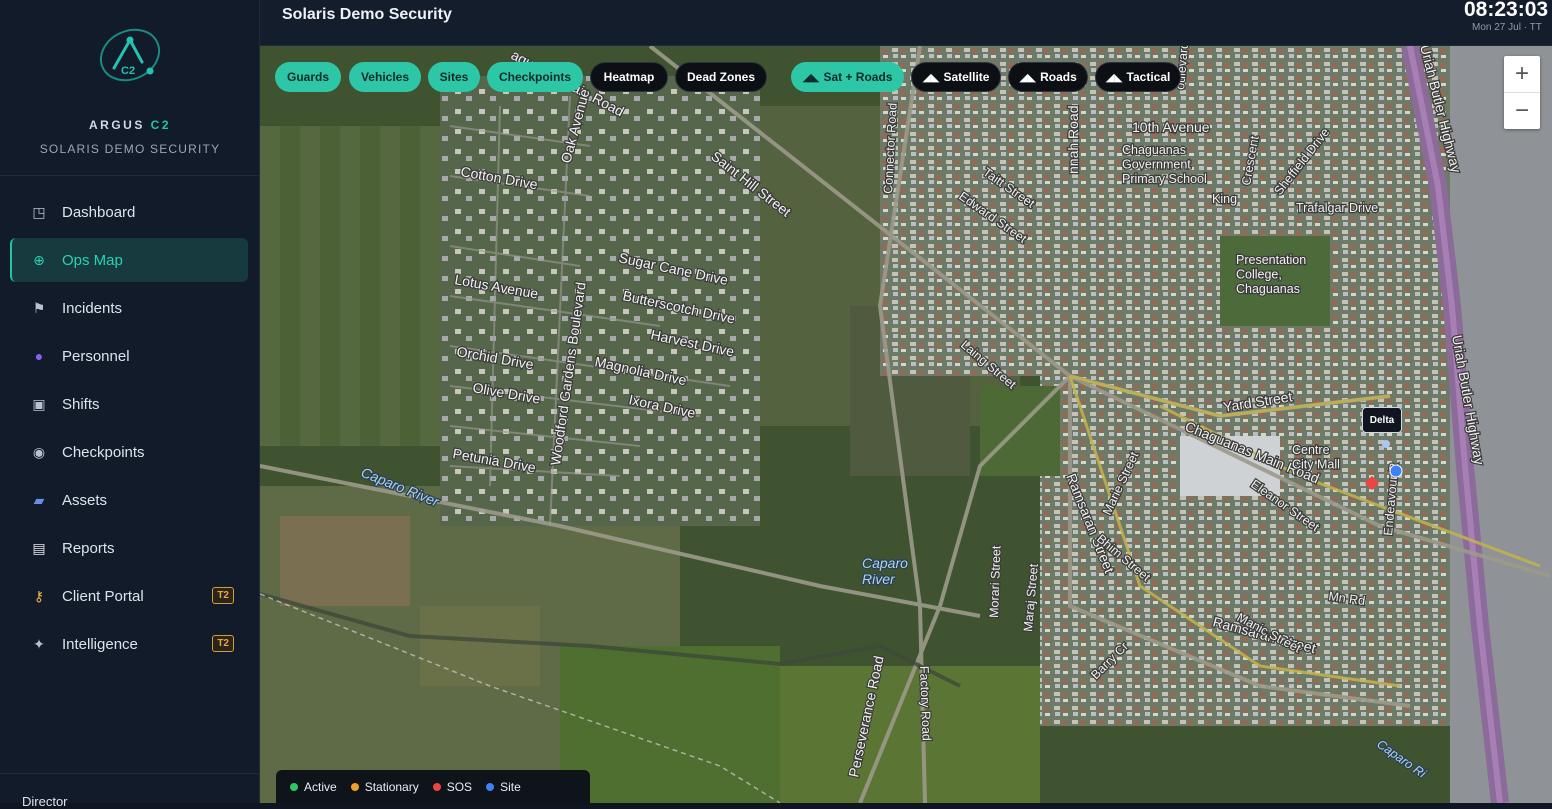 The width and height of the screenshot is (1552, 809). What do you see at coordinates (1224, 199) in the screenshot?
I see `street-label: King` at bounding box center [1224, 199].